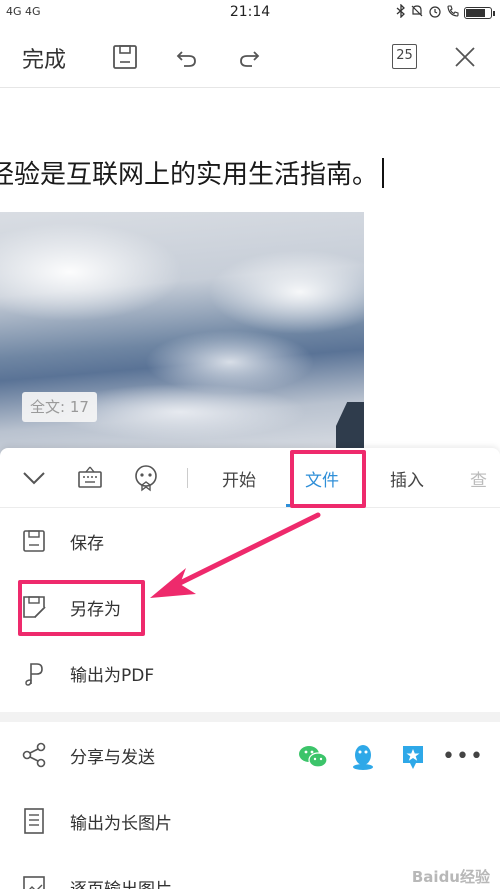 The width and height of the screenshot is (500, 889). I want to click on page-images-icon, so click(34, 881).